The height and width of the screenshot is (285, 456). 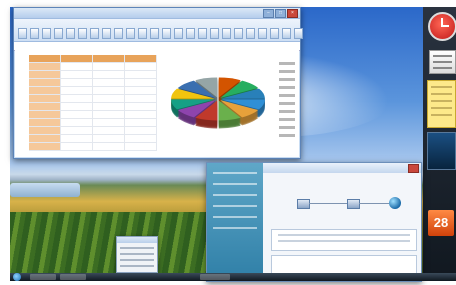 I want to click on calendar-gadget: 28, so click(x=441, y=223).